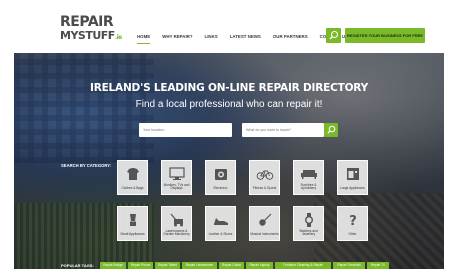  I want to click on category-electronic: Electronic, so click(220, 177).